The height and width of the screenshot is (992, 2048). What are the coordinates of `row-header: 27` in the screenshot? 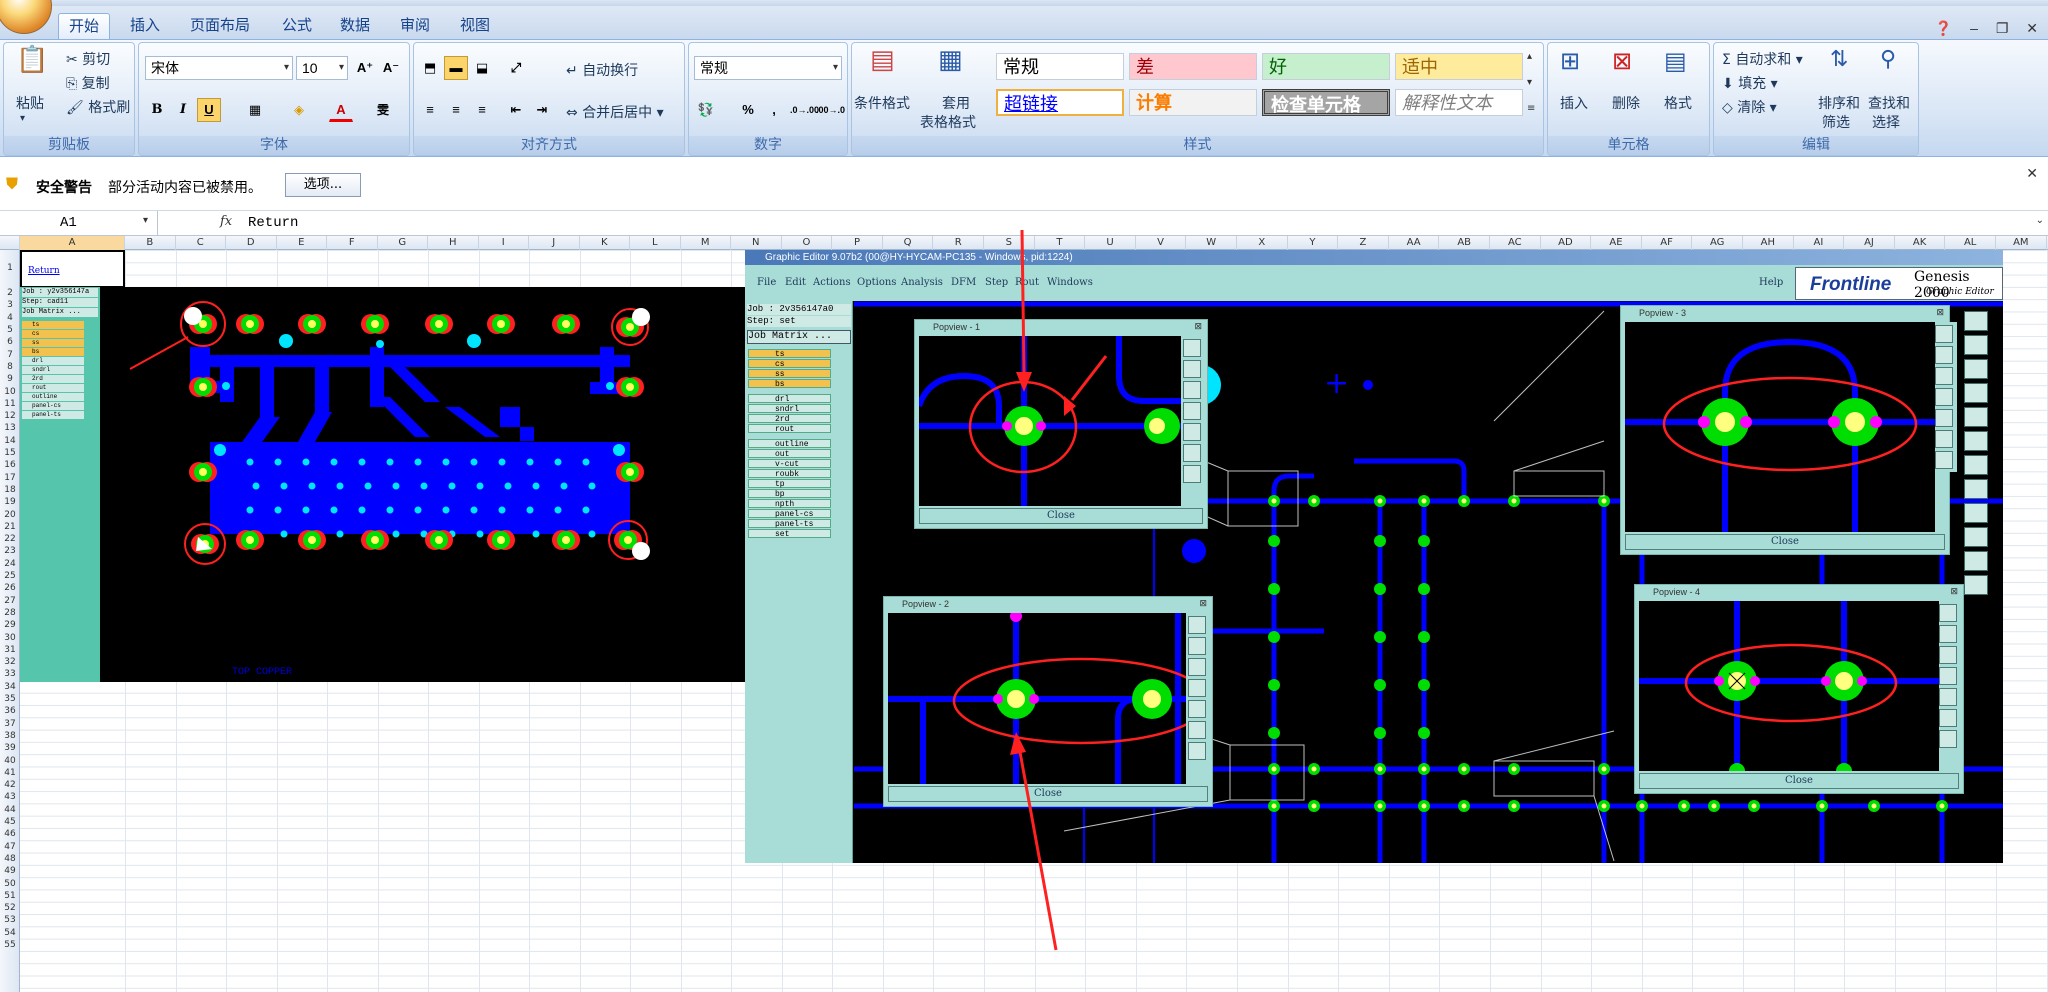 It's located at (10, 602).